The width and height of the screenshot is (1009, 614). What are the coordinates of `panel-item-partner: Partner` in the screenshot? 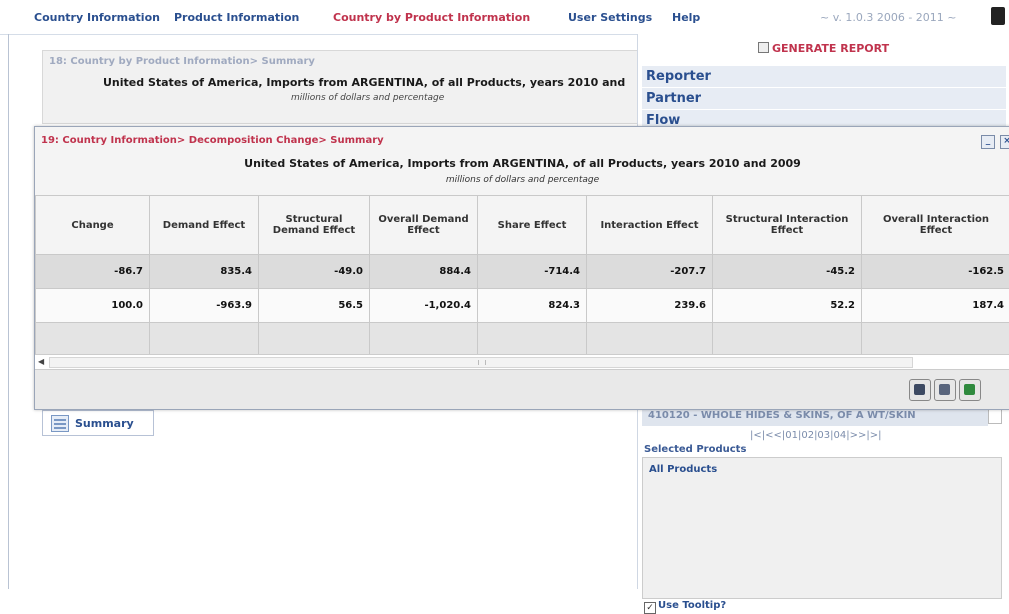 It's located at (824, 99).